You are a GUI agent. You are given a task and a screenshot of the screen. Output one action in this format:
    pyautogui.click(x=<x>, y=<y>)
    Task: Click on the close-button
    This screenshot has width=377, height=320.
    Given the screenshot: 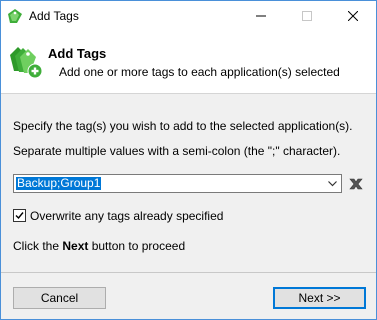 What is the action you would take?
    pyautogui.click(x=353, y=16)
    